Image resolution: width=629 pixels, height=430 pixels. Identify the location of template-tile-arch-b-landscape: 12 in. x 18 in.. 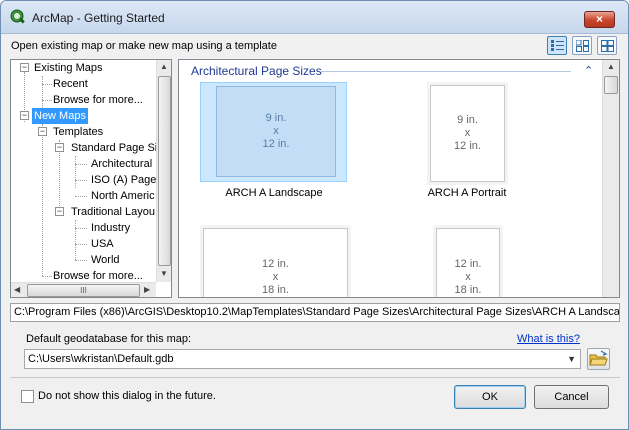
(275, 262).